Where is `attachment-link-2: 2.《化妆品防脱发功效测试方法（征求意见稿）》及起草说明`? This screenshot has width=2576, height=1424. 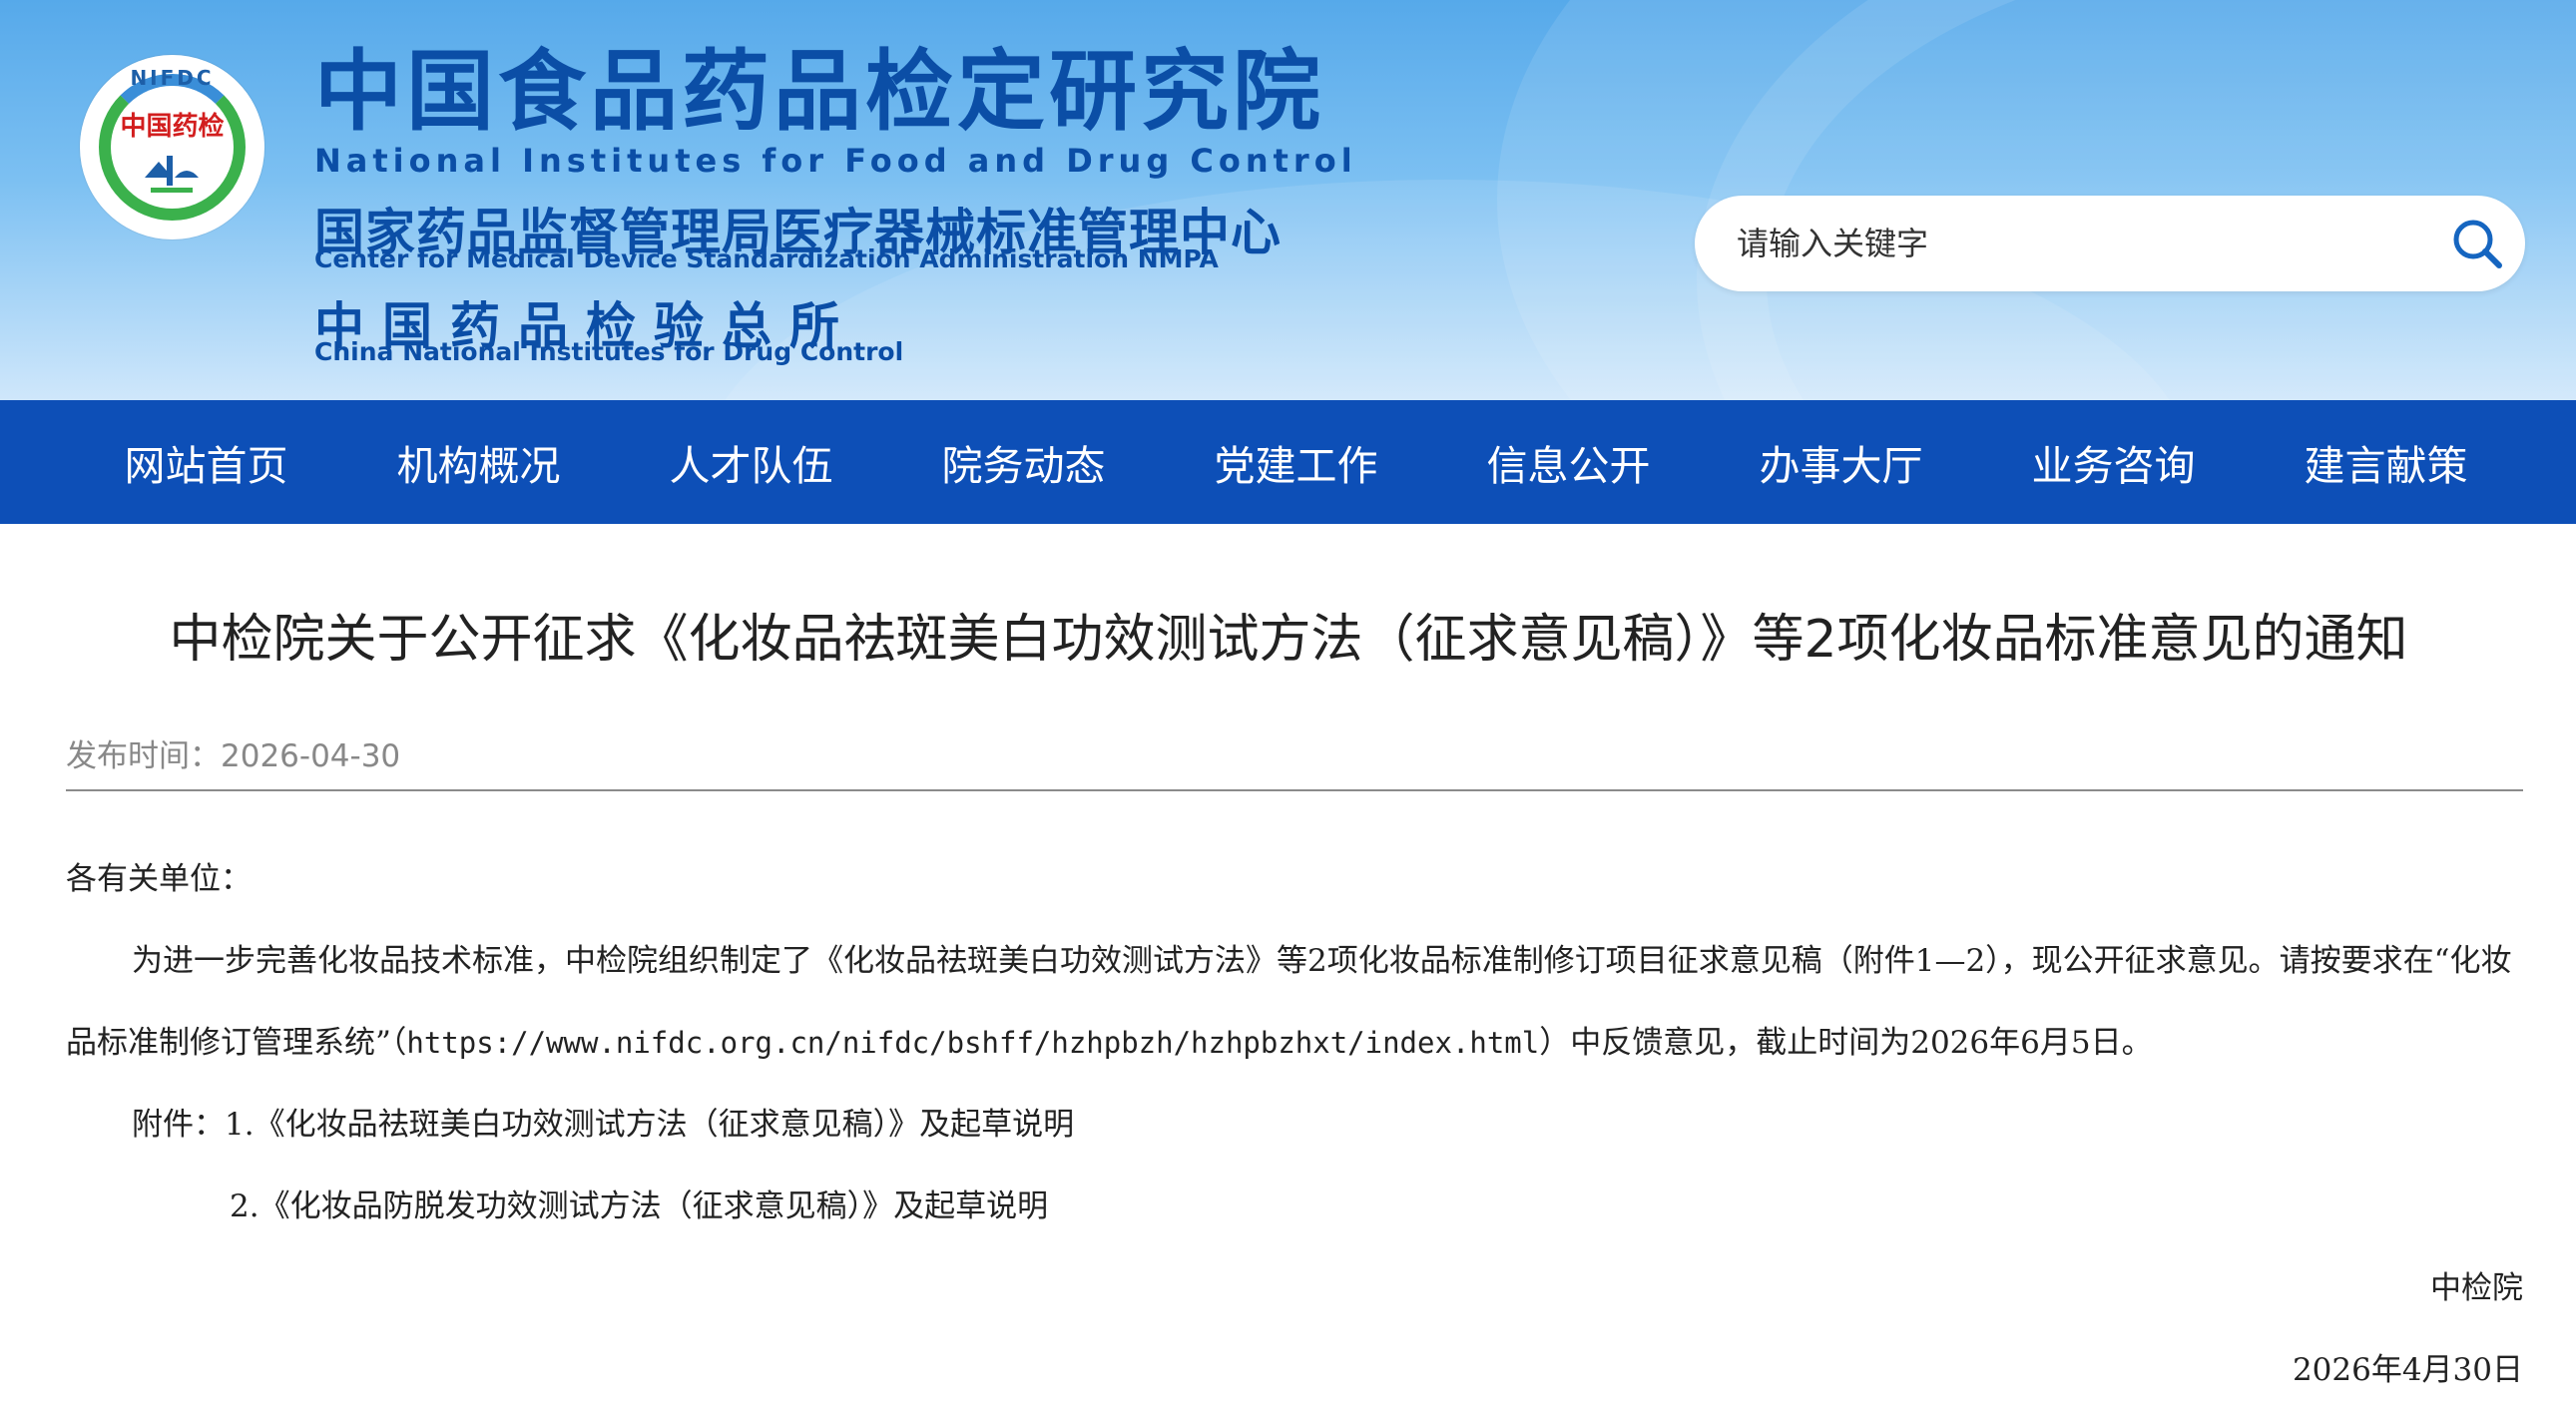
attachment-link-2: 2.《化妆品防脱发功效测试方法（征求意见稿）》及起草说明 is located at coordinates (639, 1206).